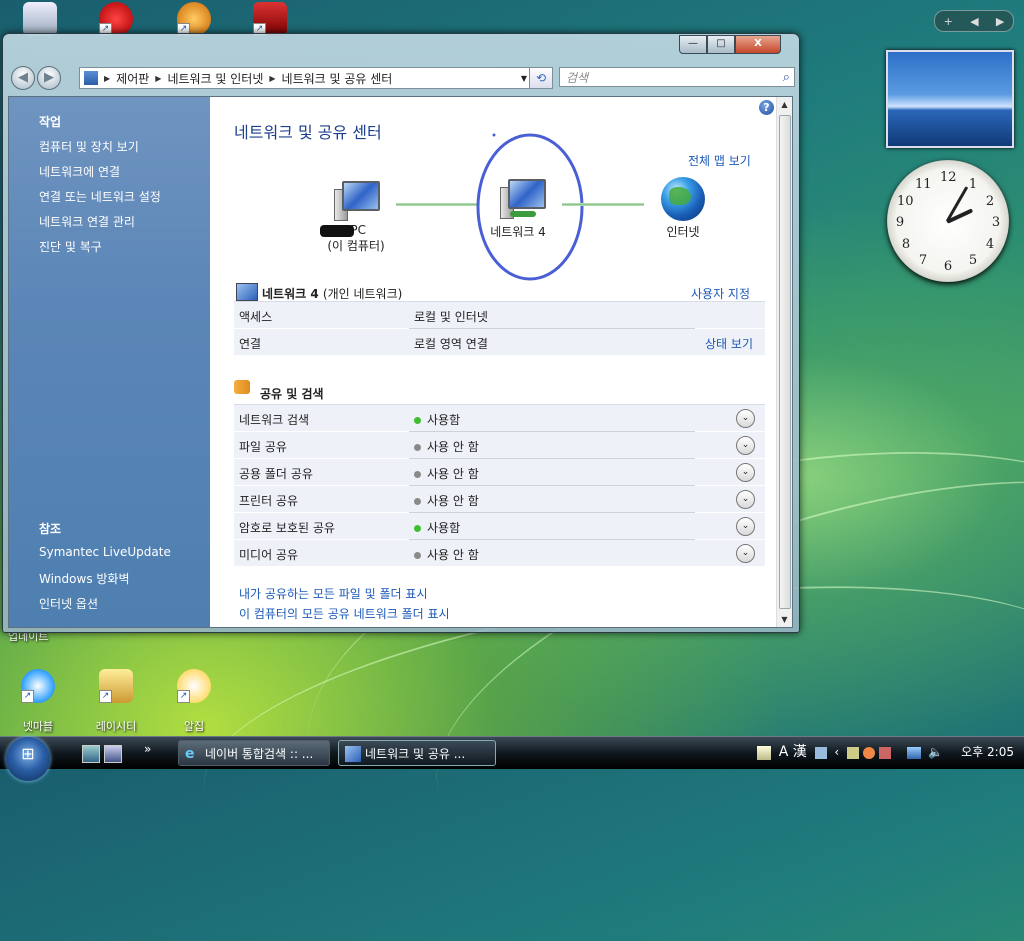  Describe the element at coordinates (337, 78) in the screenshot. I see `breadcrumb-network-sharing-center: 네트워크 및 공유 센터` at that location.